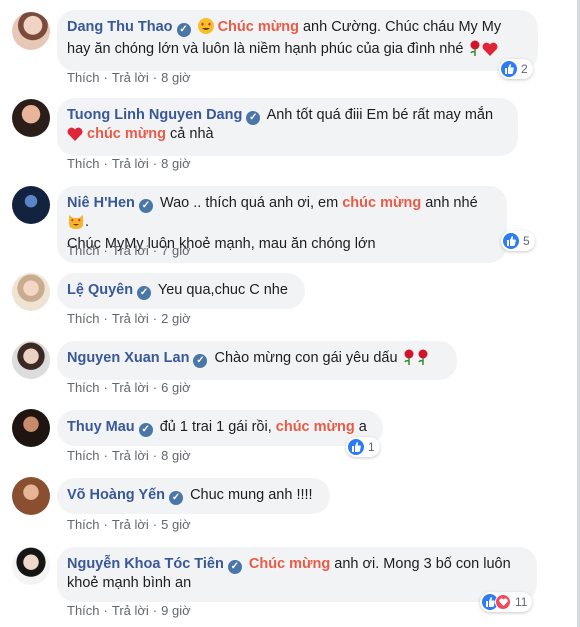 The height and width of the screenshot is (627, 580). Describe the element at coordinates (101, 427) in the screenshot. I see `comment-author: Thuy Mau` at that location.